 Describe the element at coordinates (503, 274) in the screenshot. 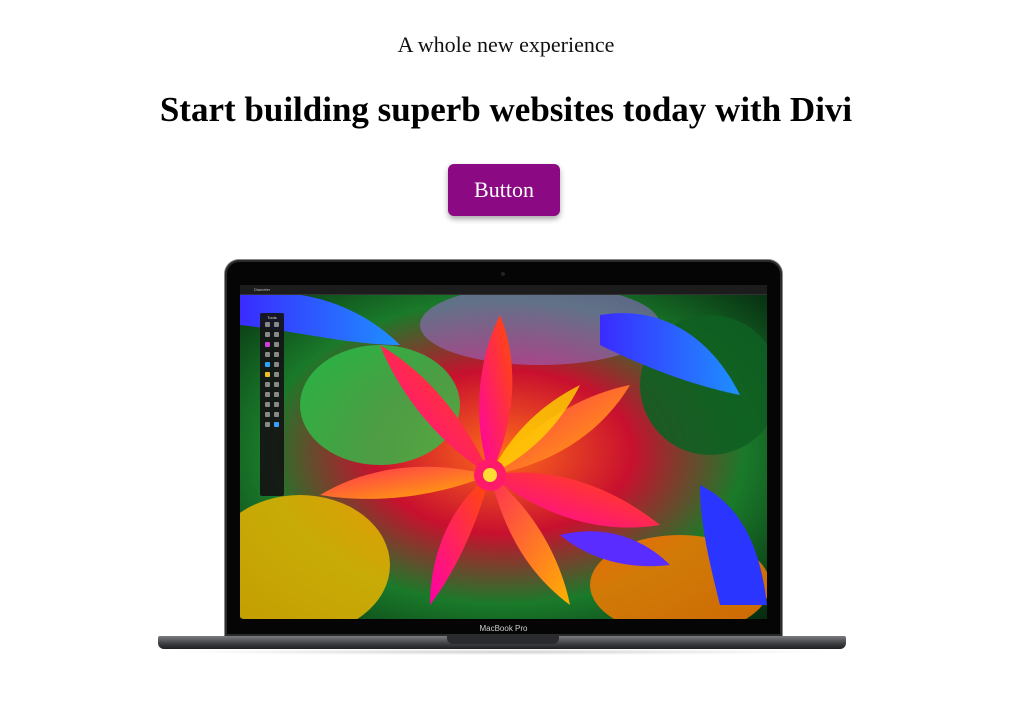

I see `camera-icon` at that location.